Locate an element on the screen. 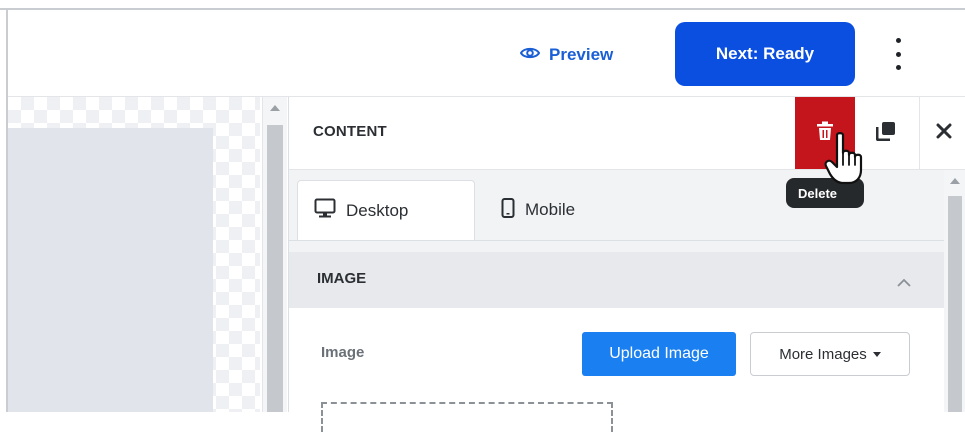 Image resolution: width=965 pixels, height=432 pixels. image-section-title: IMAGE is located at coordinates (342, 278).